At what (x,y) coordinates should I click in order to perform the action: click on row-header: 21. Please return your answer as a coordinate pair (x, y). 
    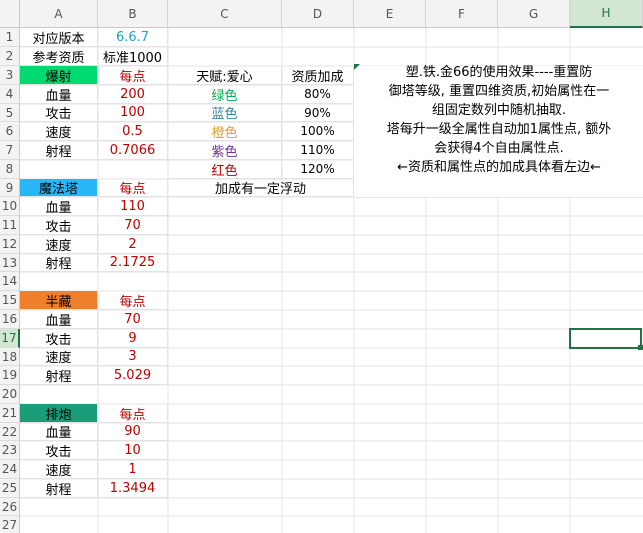
    Looking at the image, I should click on (10, 413).